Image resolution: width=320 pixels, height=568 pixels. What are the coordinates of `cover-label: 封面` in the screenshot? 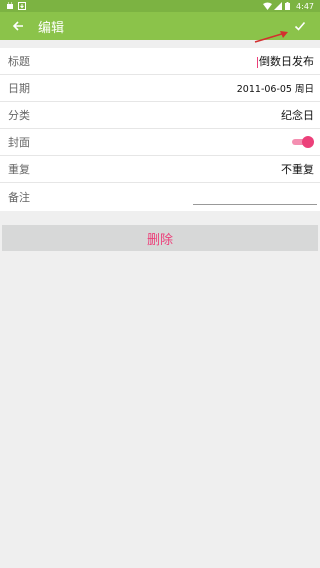 It's located at (19, 142).